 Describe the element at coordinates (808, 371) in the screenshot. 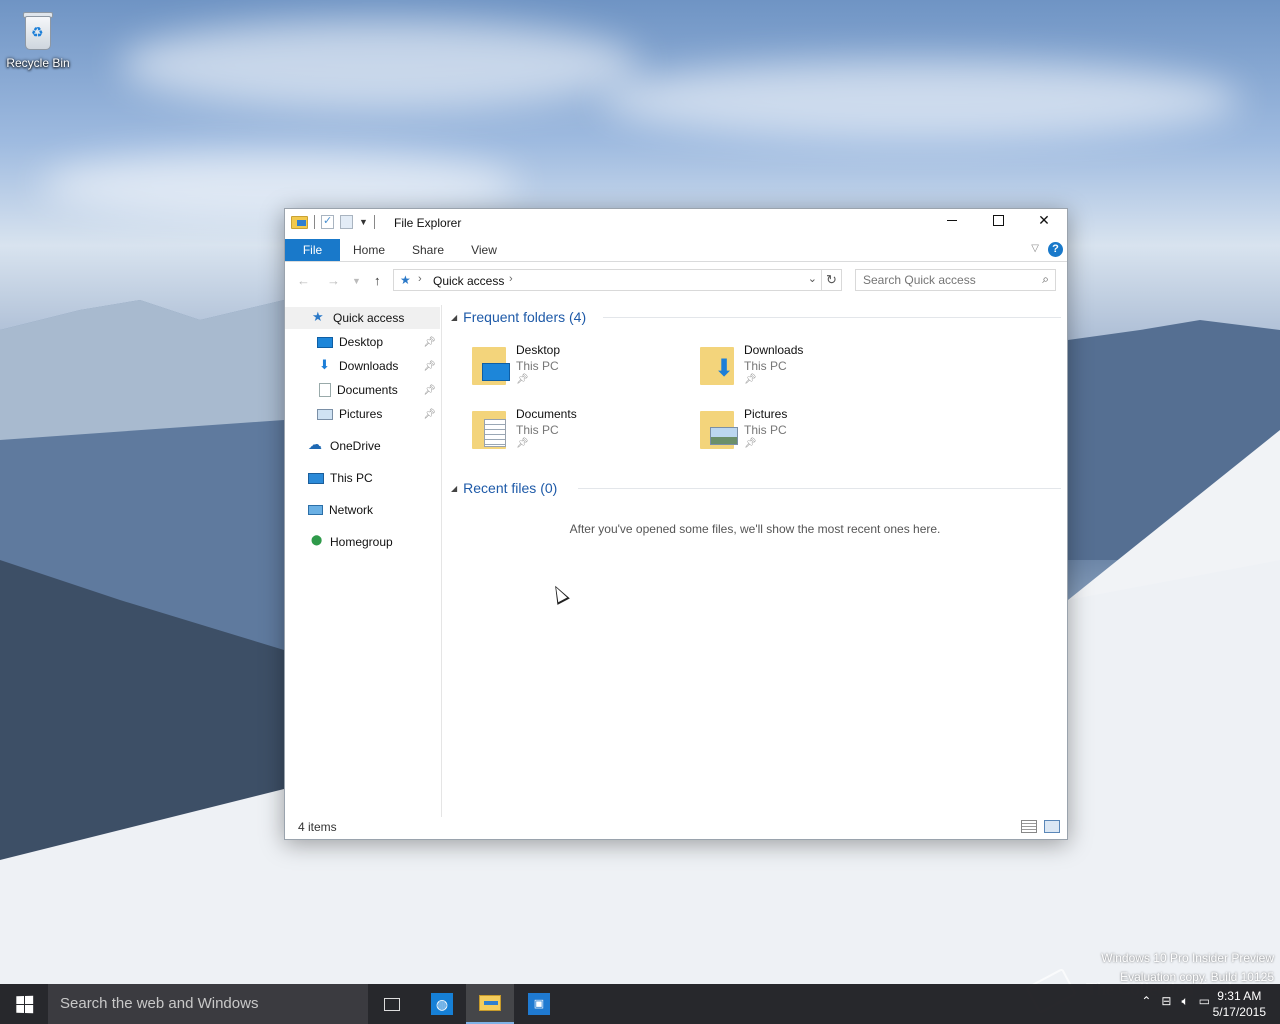

I see `folder-tile-downloads: ⬇ Downloads This PC 📌︎` at that location.